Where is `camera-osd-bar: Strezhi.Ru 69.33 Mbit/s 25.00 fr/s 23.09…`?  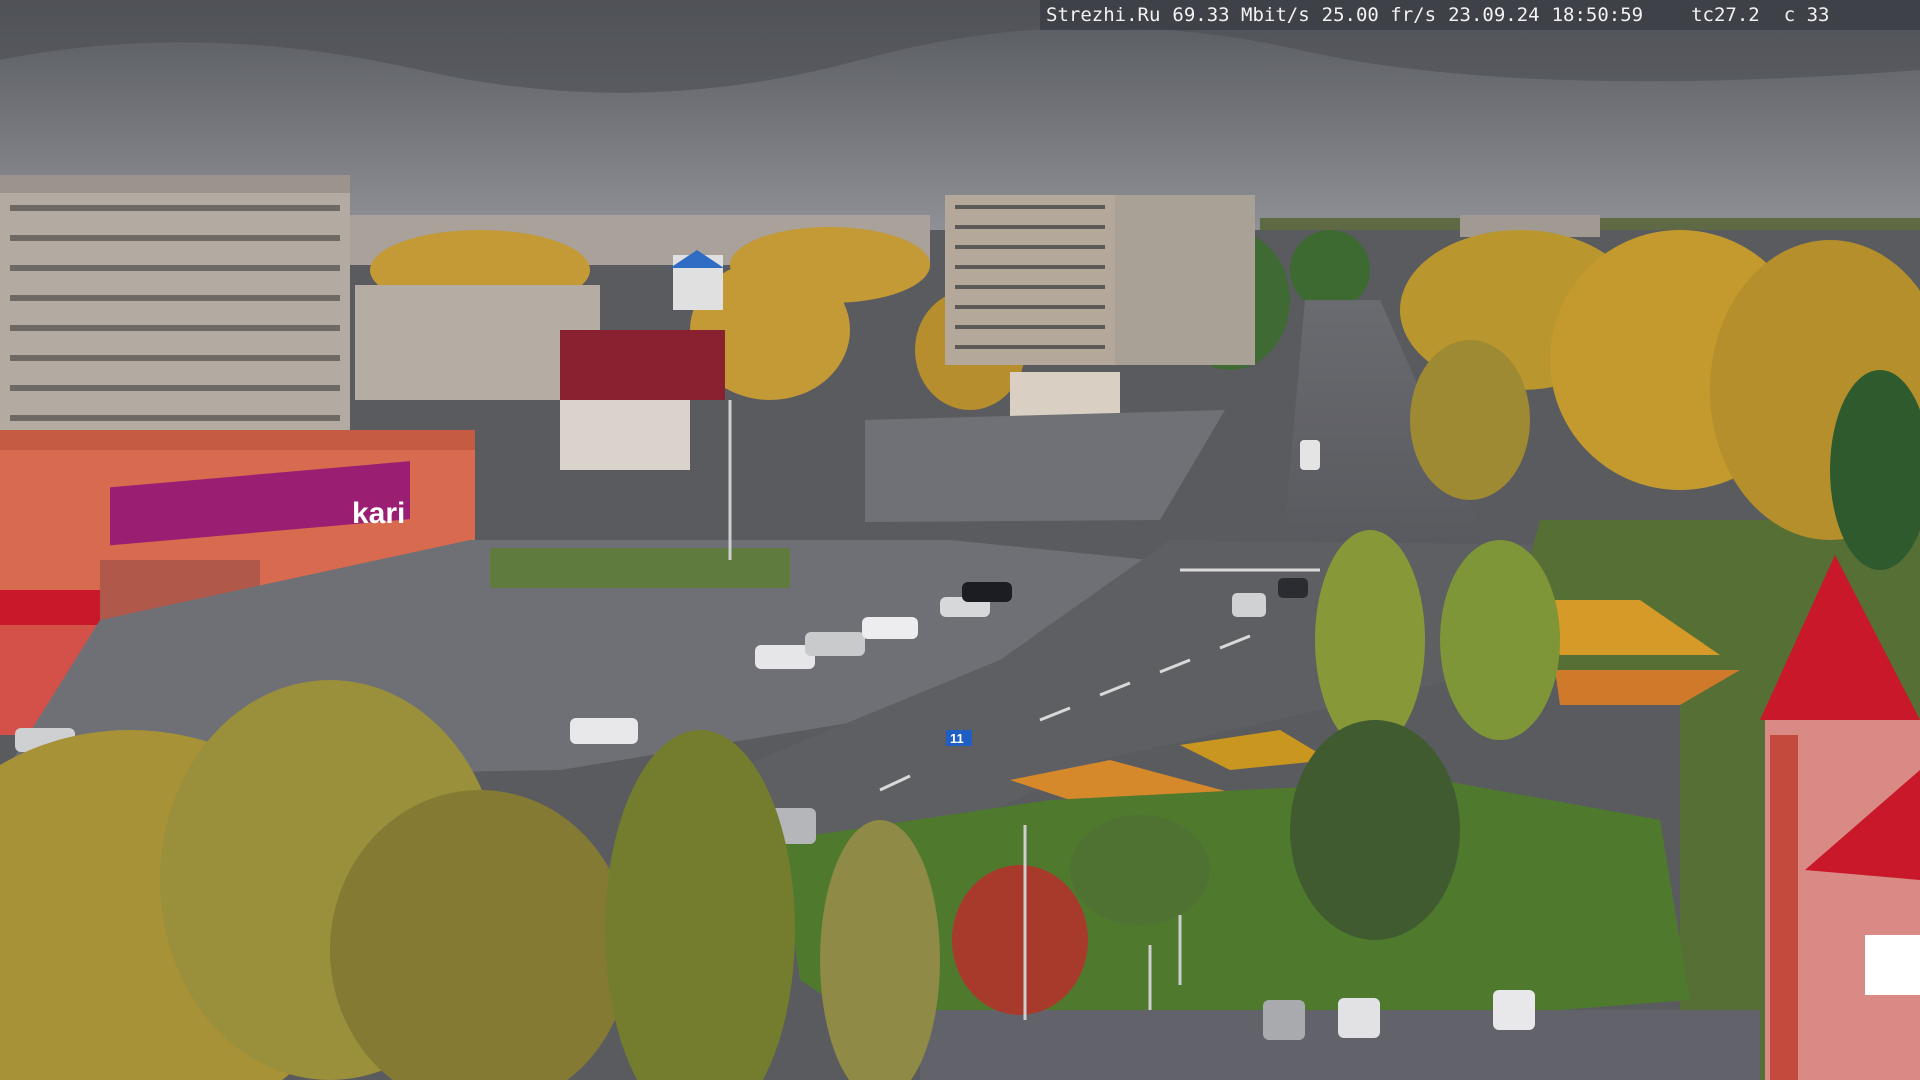
camera-osd-bar: Strezhi.Ru 69.33 Mbit/s 25.00 fr/s 23.09… is located at coordinates (1480, 15).